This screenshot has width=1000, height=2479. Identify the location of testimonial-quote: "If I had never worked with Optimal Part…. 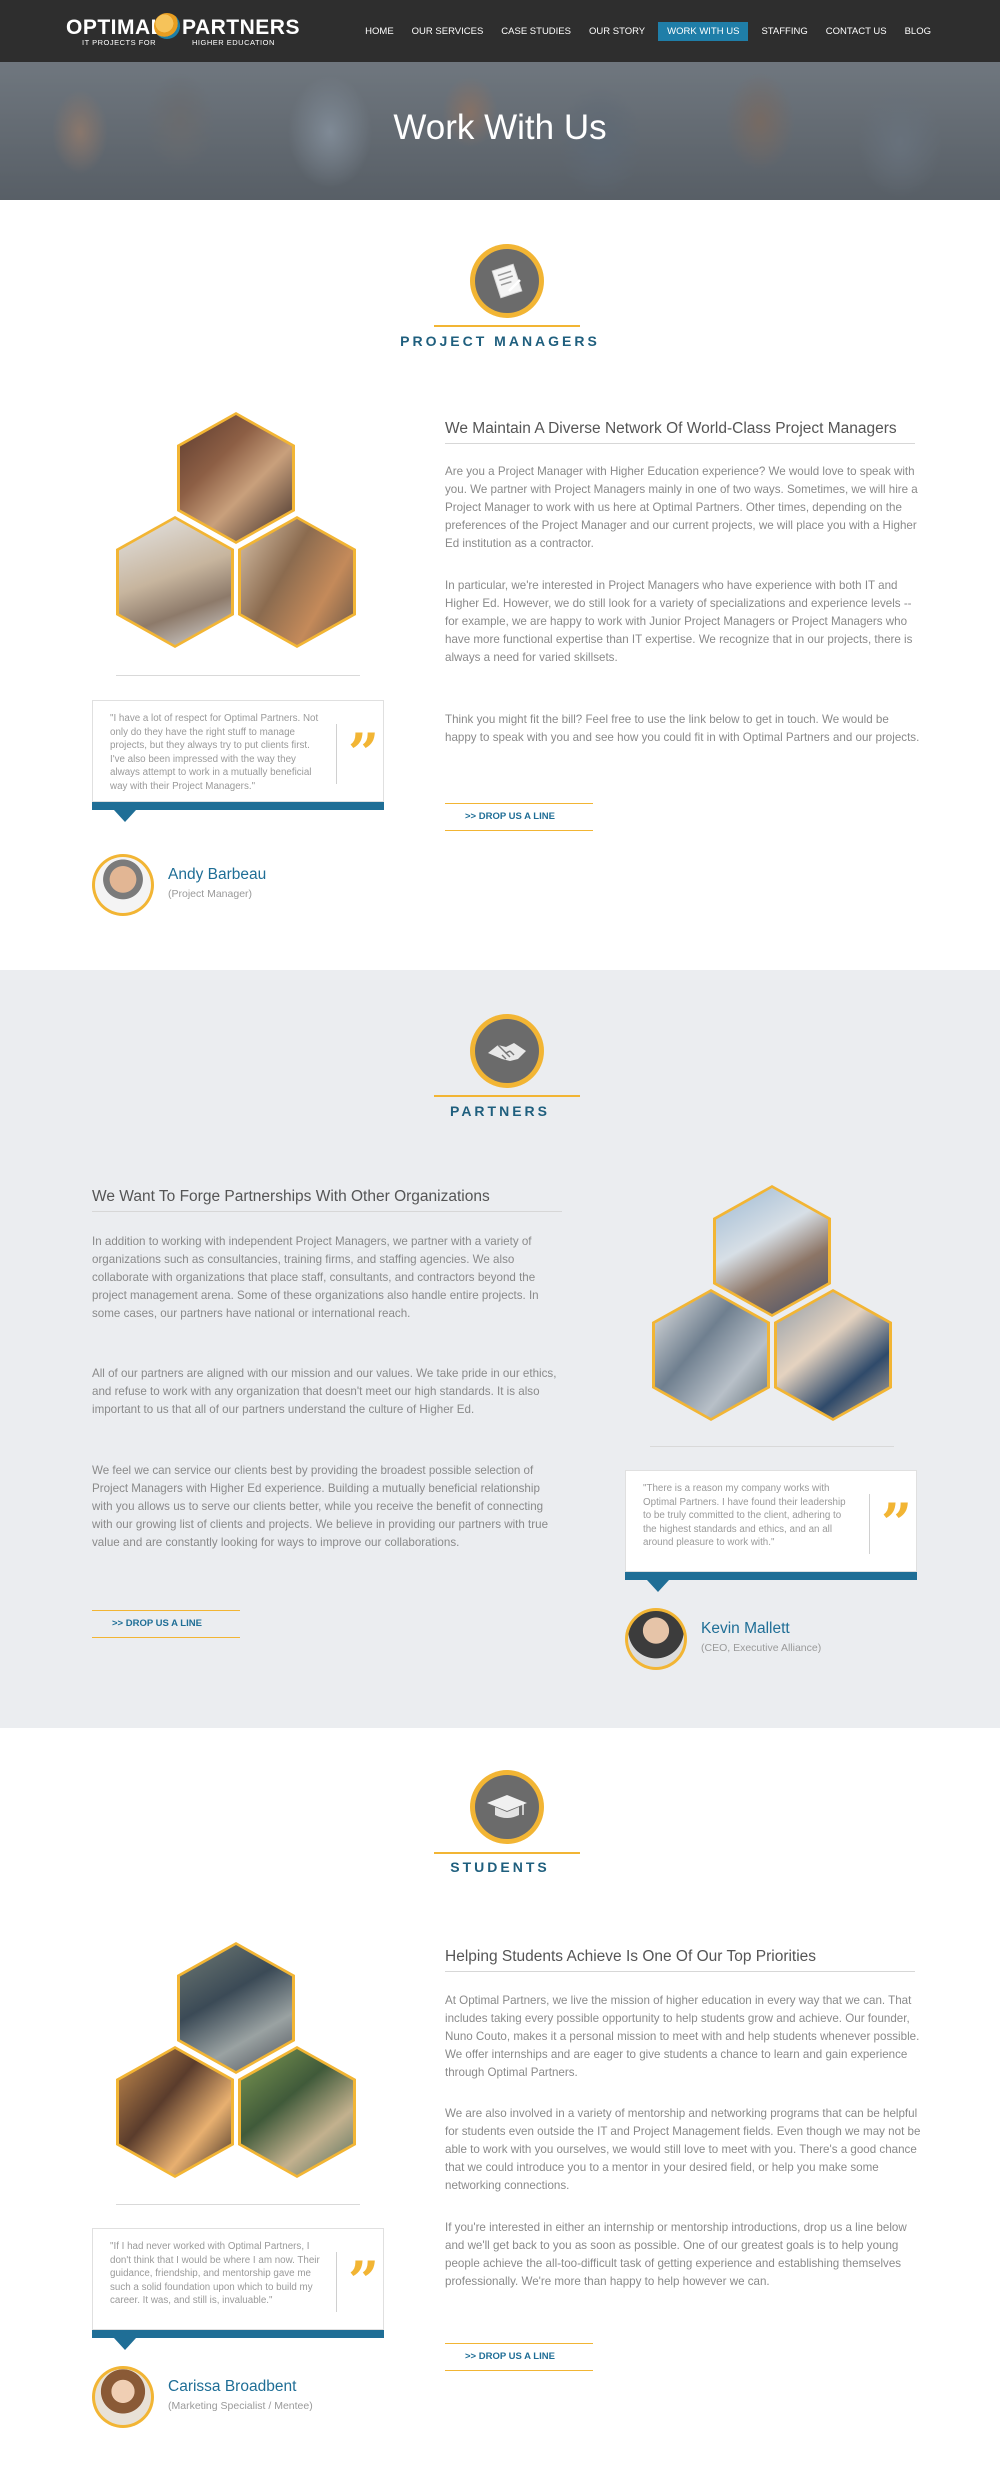
(215, 2274).